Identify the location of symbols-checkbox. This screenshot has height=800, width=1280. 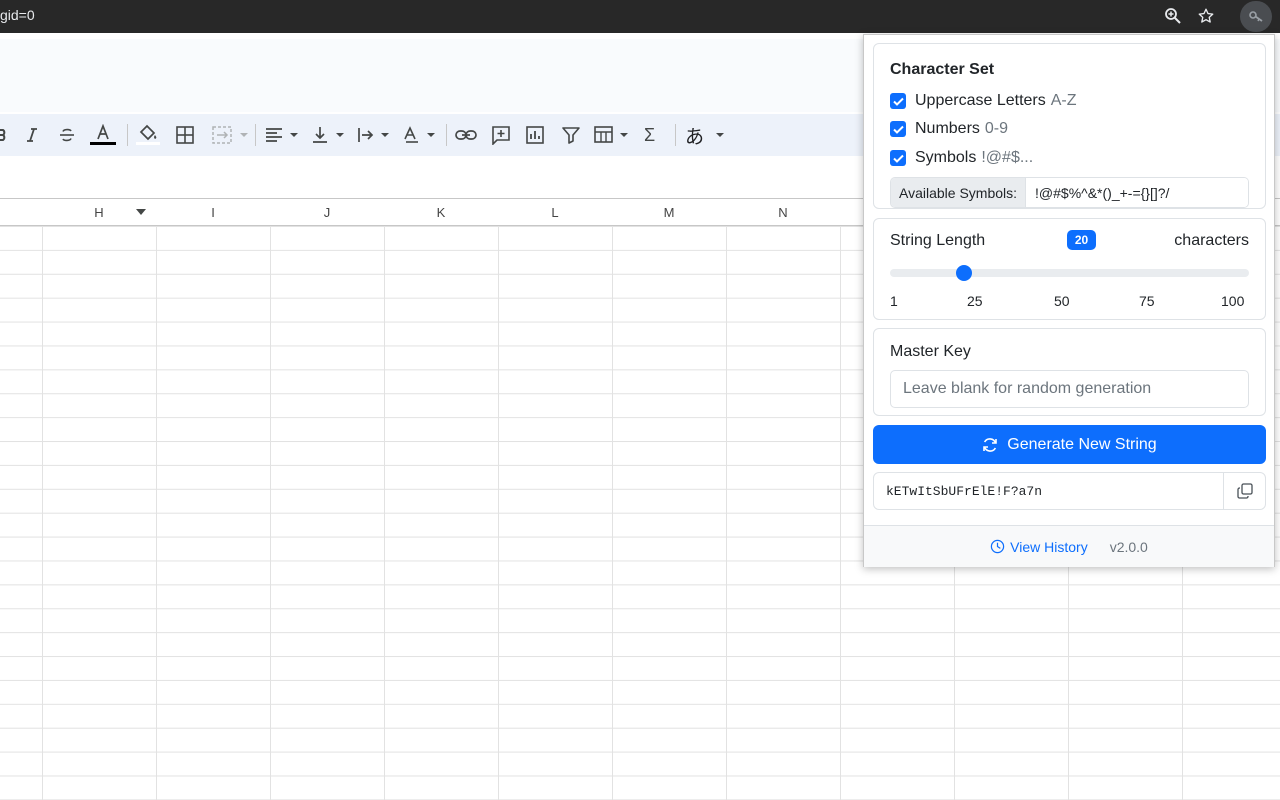
(898, 158).